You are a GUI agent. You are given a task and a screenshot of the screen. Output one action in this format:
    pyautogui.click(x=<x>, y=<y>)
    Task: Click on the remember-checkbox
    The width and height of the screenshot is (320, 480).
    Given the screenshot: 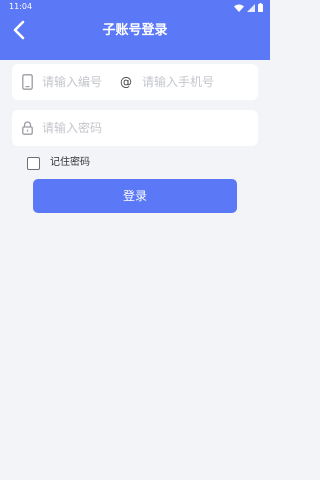 What is the action you would take?
    pyautogui.click(x=33, y=163)
    